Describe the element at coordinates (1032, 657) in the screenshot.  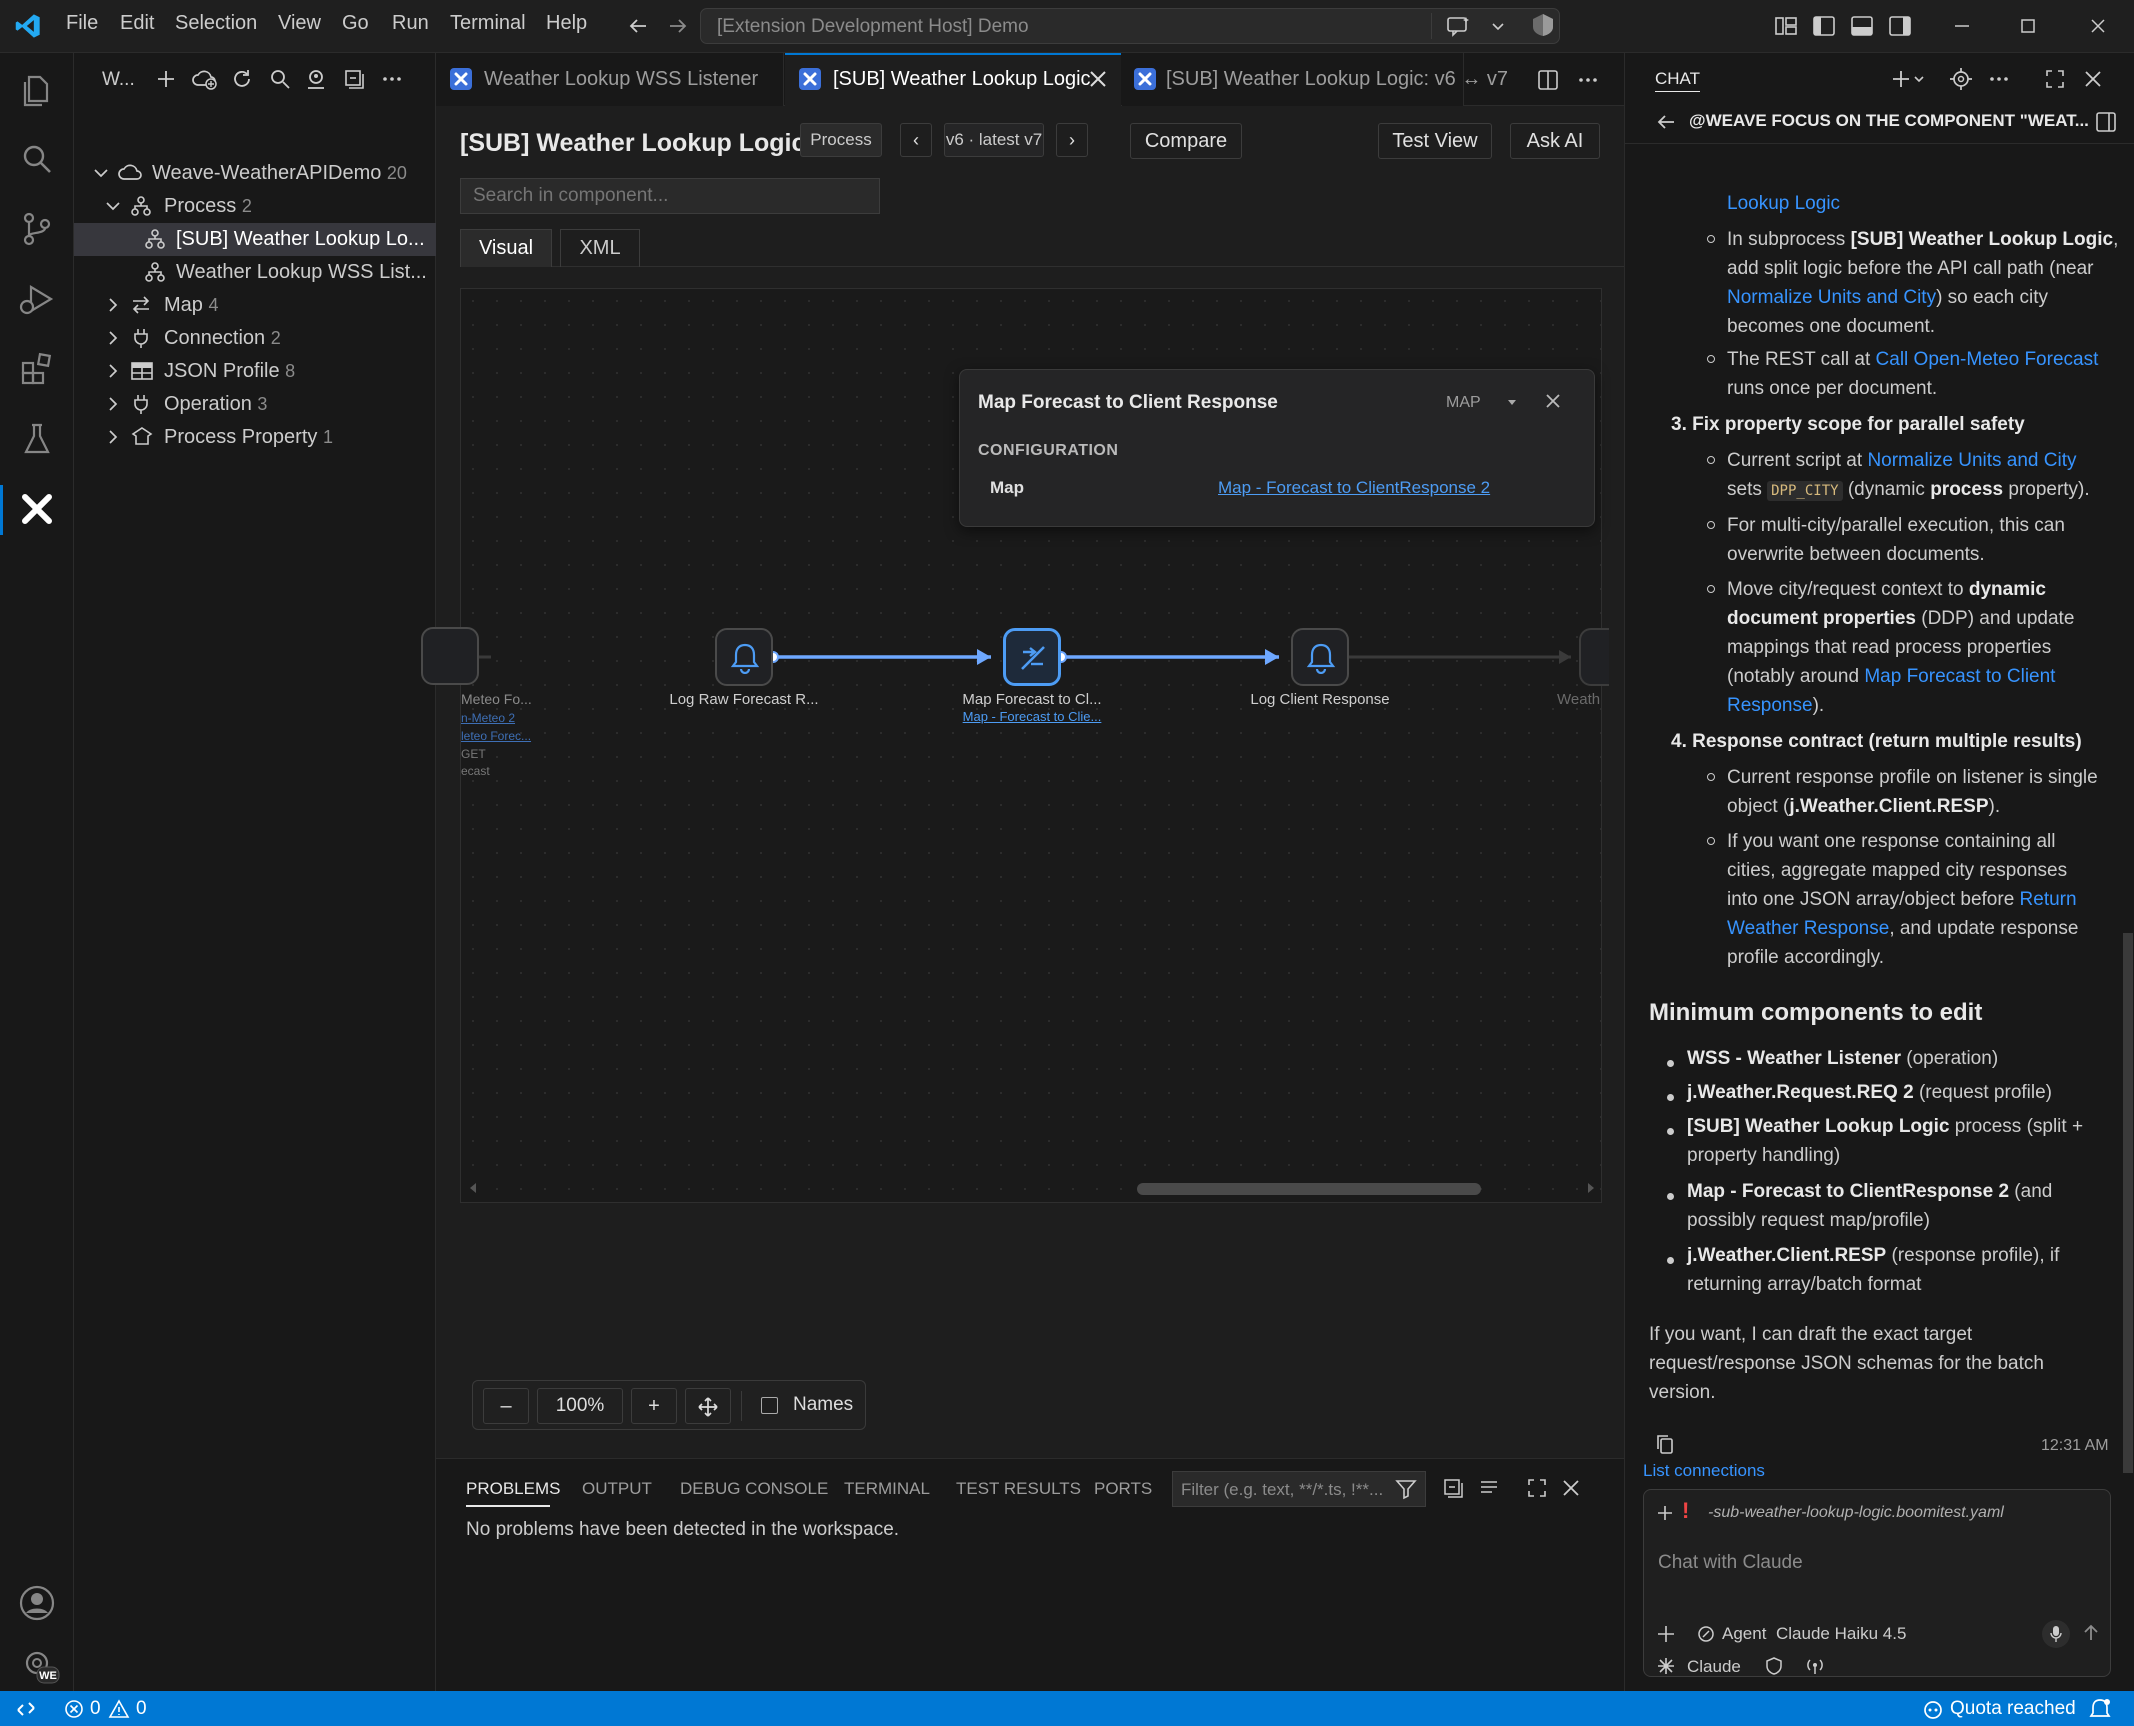
I see `node-map-forecast` at that location.